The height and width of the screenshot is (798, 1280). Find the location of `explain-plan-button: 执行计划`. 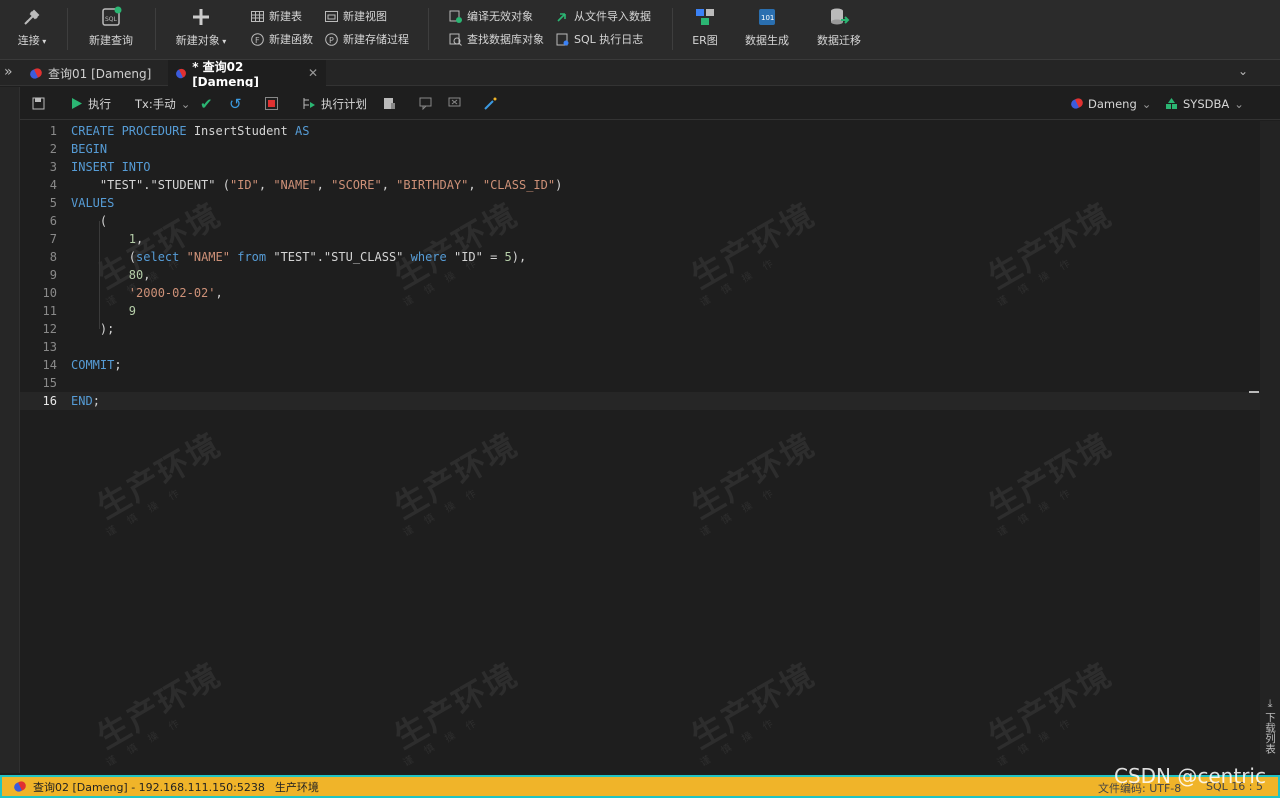

explain-plan-button: 执行计划 is located at coordinates (335, 103).